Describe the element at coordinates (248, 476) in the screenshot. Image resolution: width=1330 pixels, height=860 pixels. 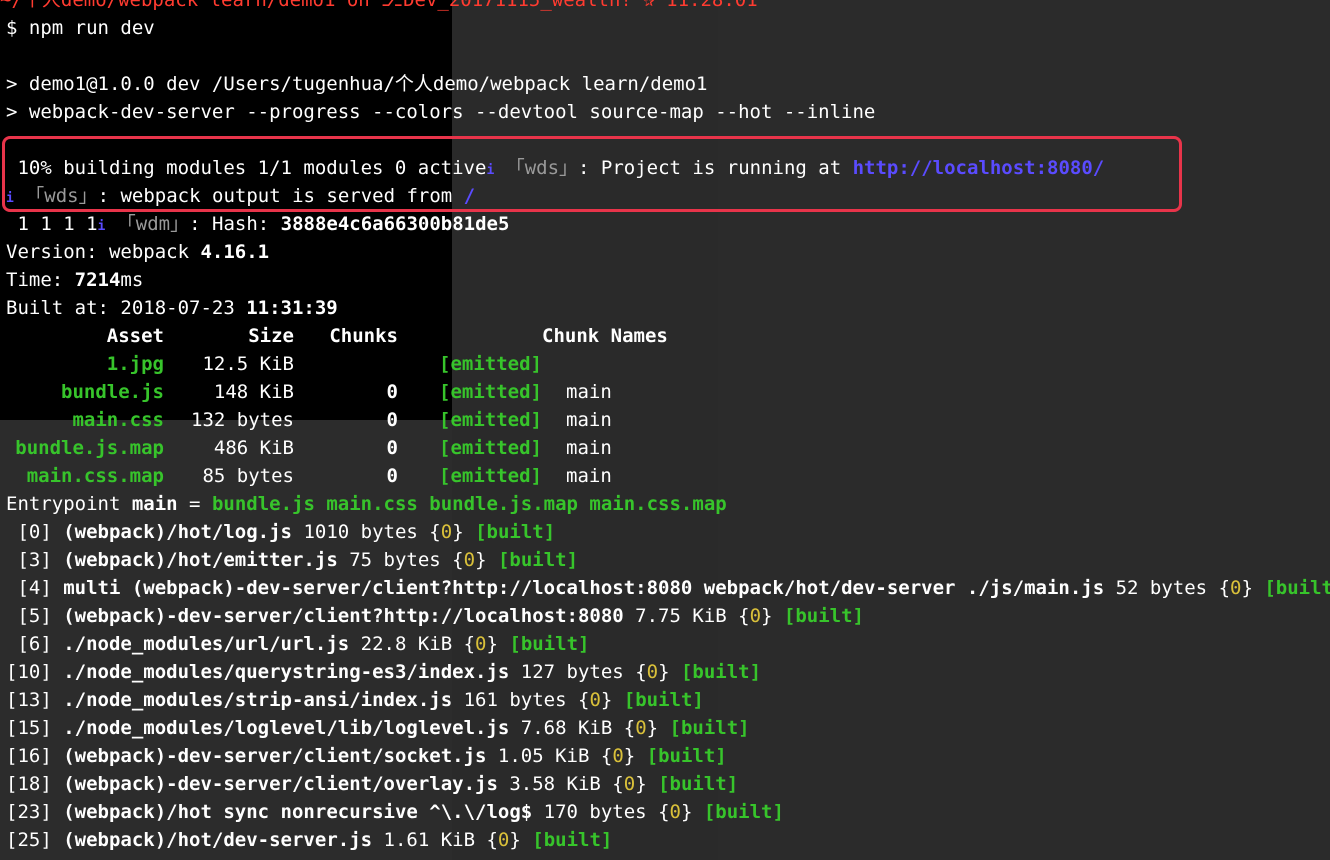
I see `asset-size: 85 bytes` at that location.